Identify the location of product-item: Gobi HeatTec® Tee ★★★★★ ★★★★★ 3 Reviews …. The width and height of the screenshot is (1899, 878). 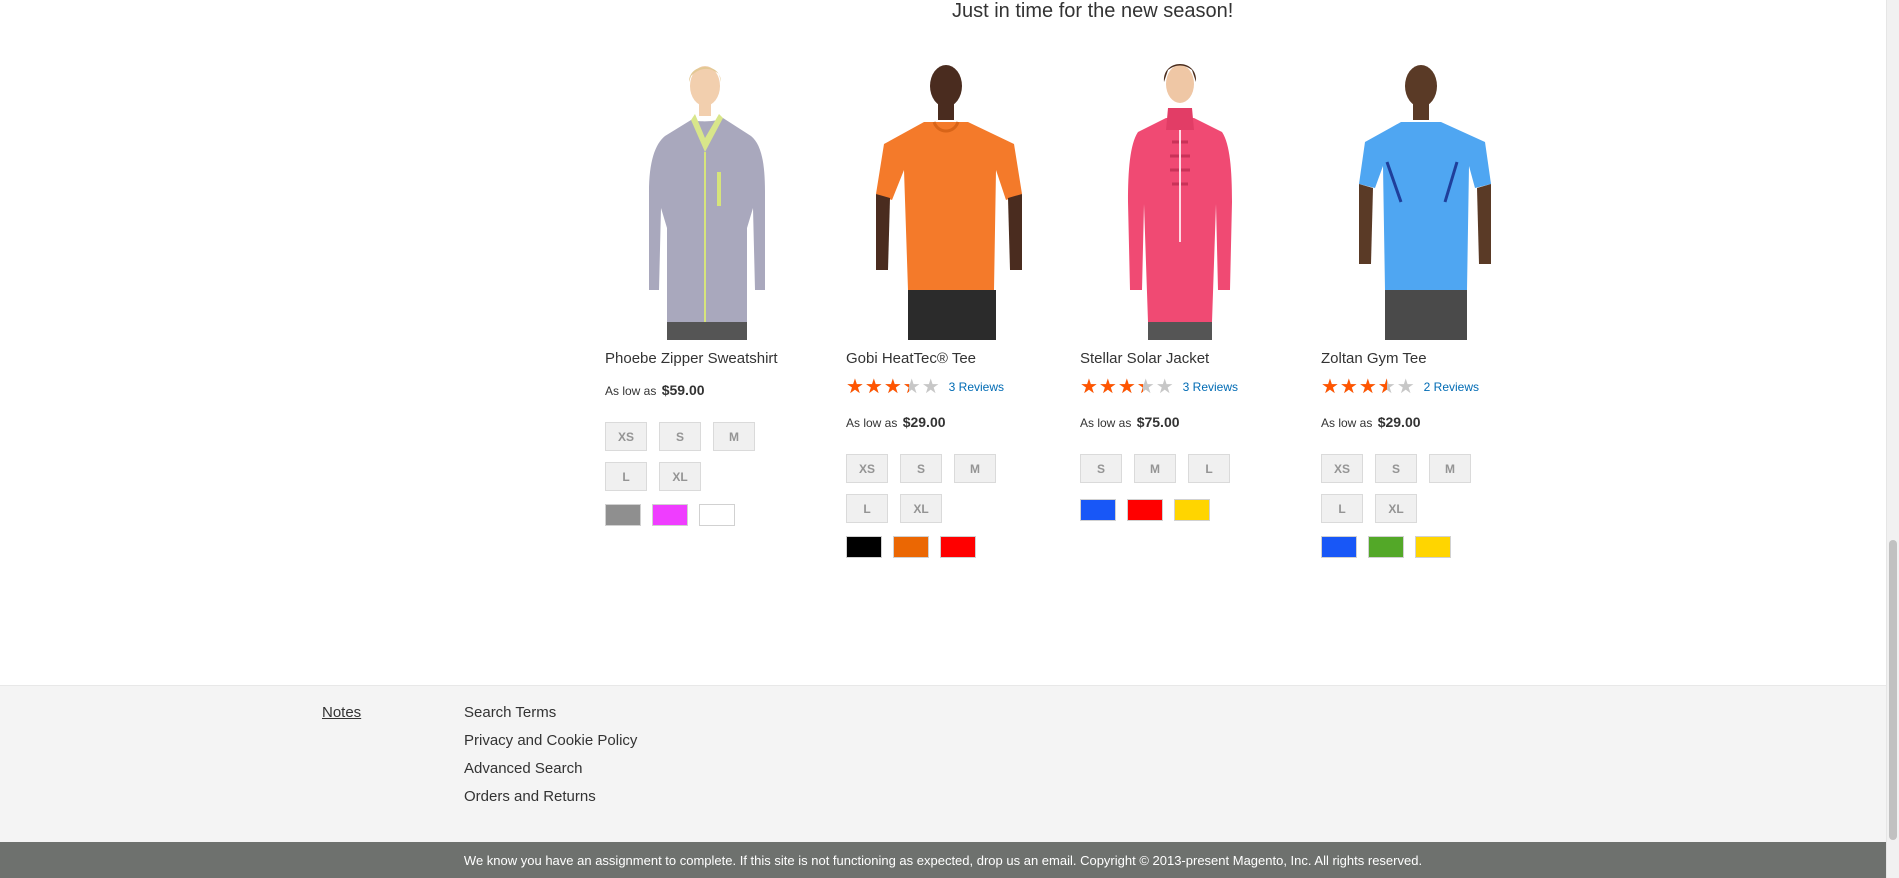
(946, 305).